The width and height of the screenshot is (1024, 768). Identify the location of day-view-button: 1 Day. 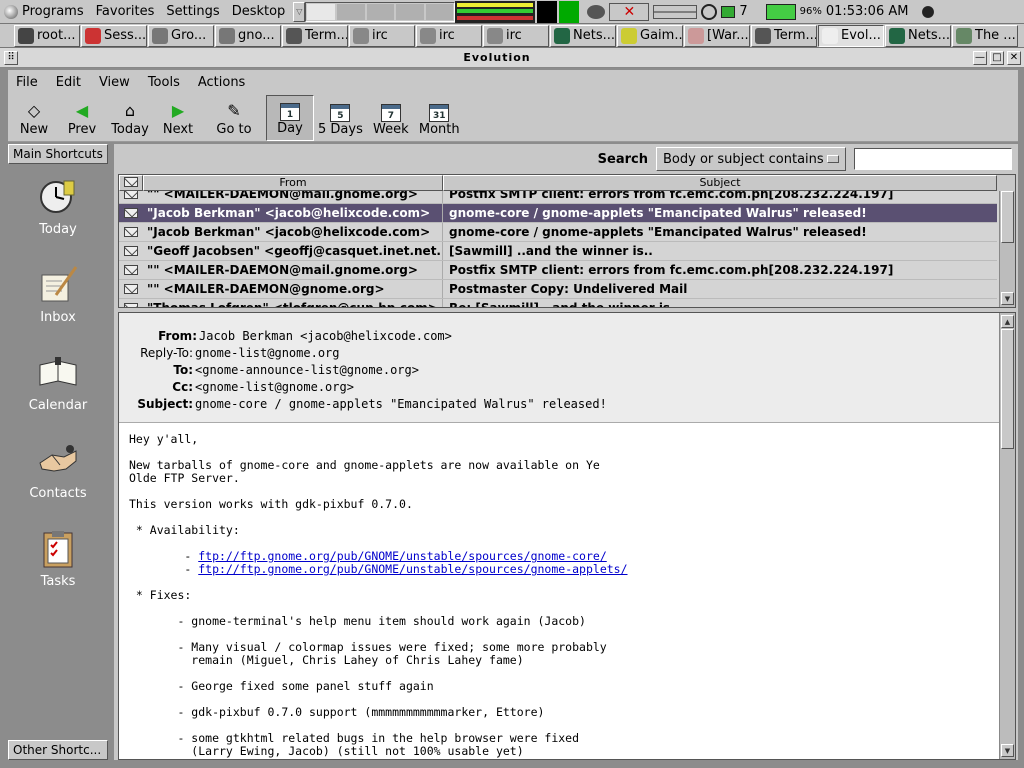
(290, 118).